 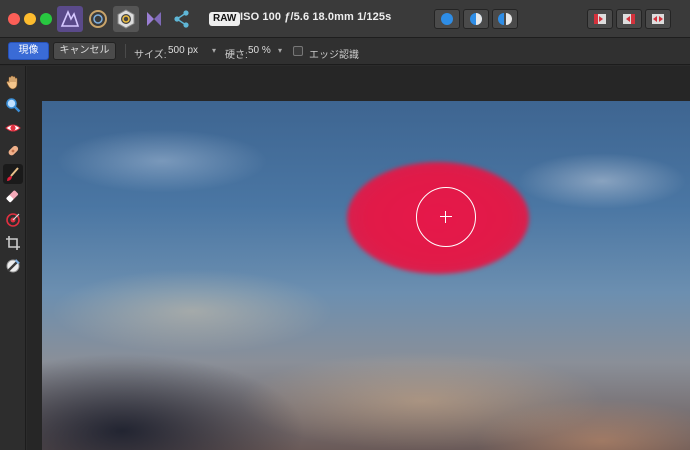 What do you see at coordinates (259, 50) in the screenshot?
I see `hardness-value: 50 %` at bounding box center [259, 50].